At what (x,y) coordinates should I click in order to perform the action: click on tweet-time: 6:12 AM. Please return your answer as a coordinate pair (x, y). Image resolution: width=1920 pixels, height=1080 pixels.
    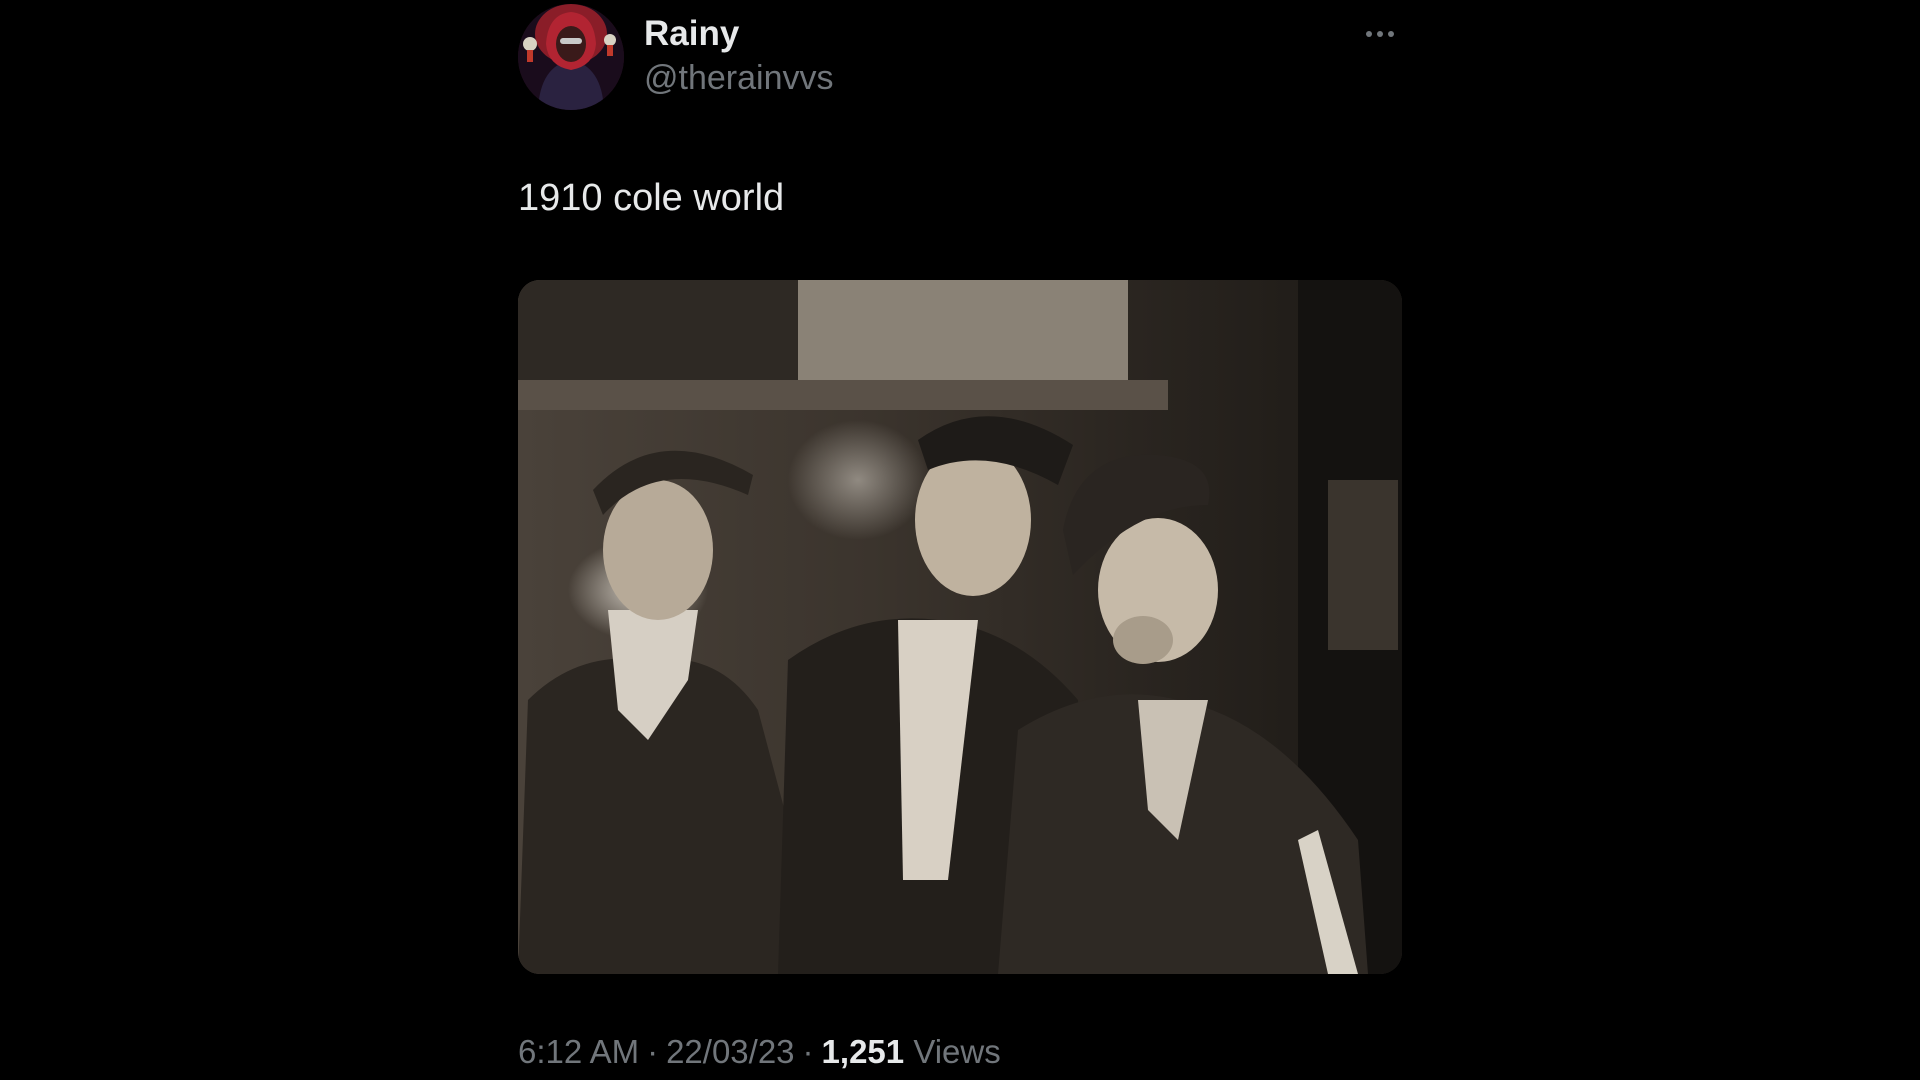
    Looking at the image, I should click on (578, 1051).